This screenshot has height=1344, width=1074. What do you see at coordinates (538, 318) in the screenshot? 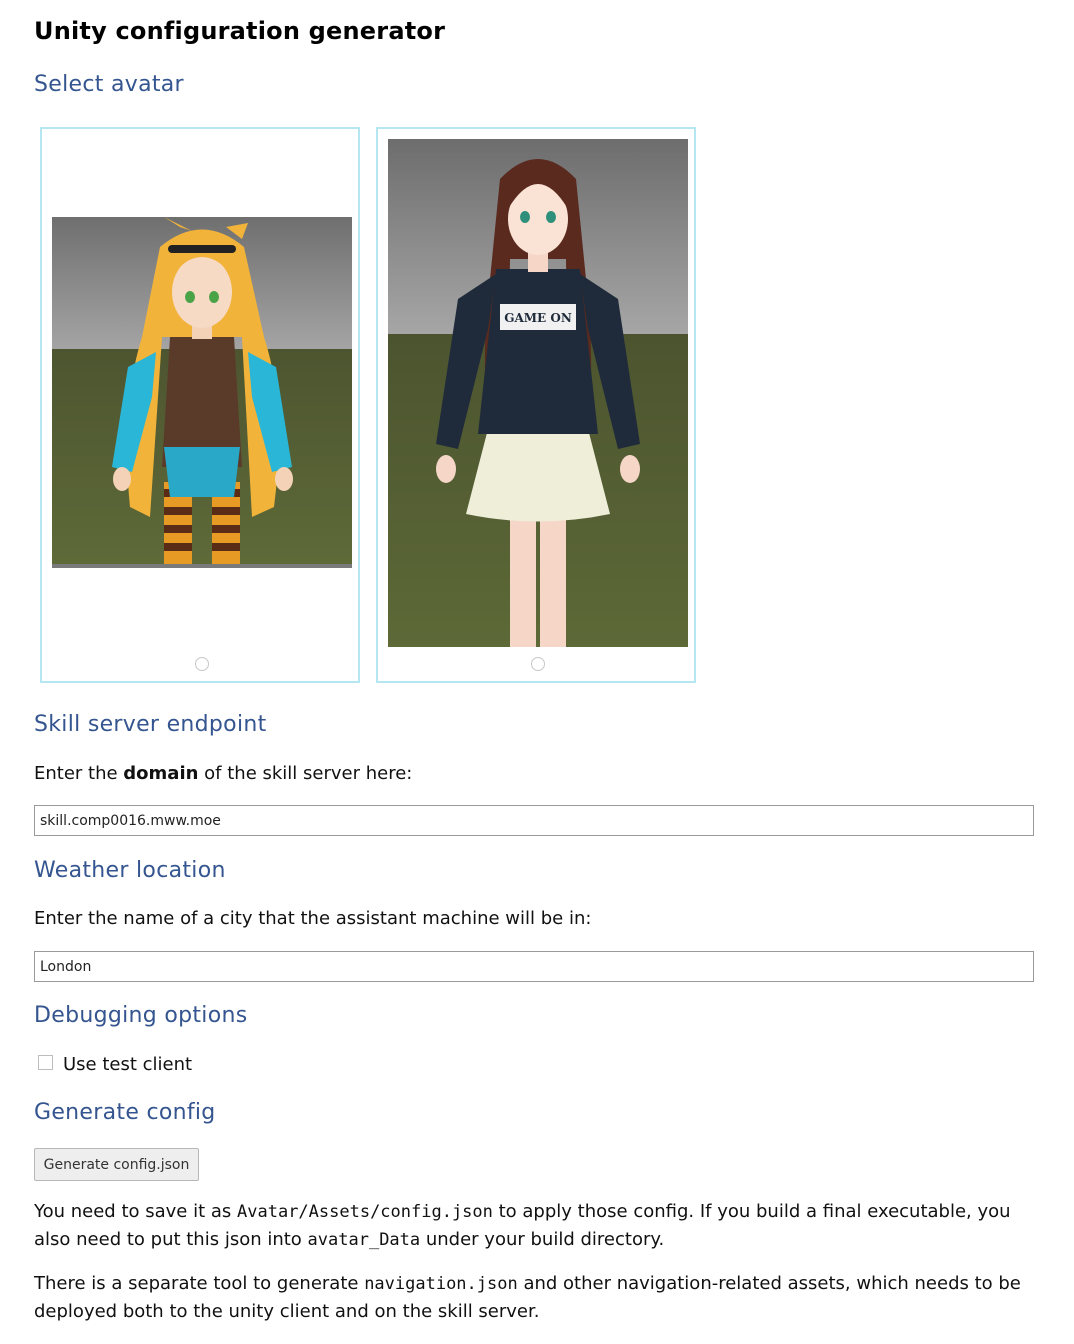
I see `shirt-text: GAME ON` at bounding box center [538, 318].